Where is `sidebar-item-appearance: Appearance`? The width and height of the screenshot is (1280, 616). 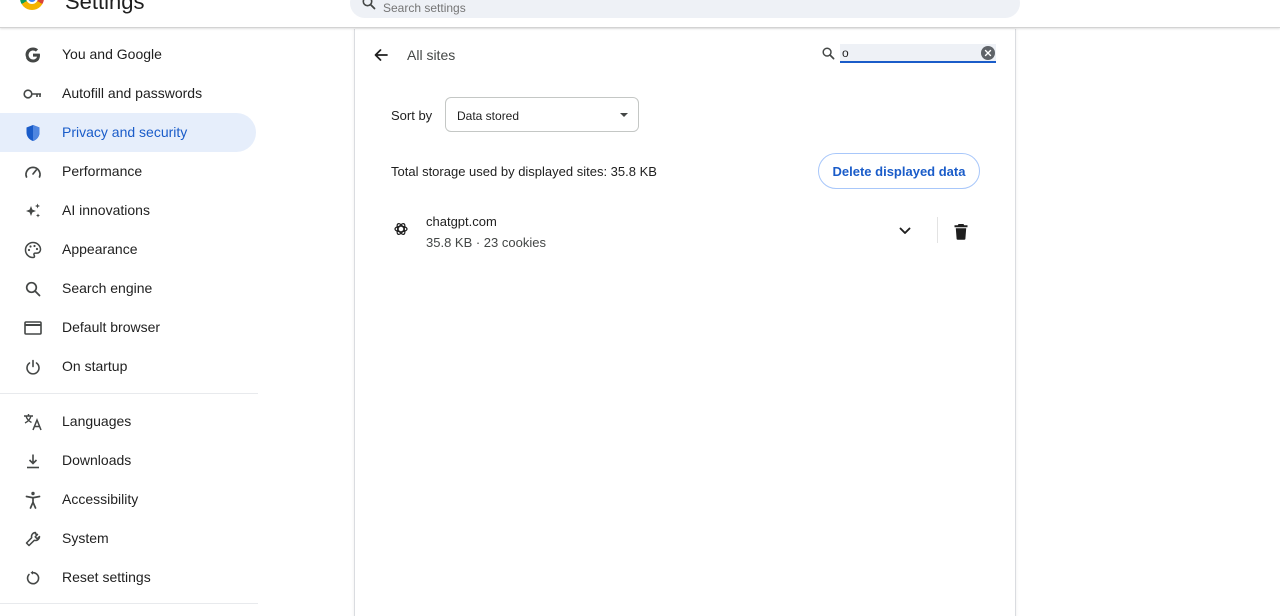
sidebar-item-appearance: Appearance is located at coordinates (128, 249).